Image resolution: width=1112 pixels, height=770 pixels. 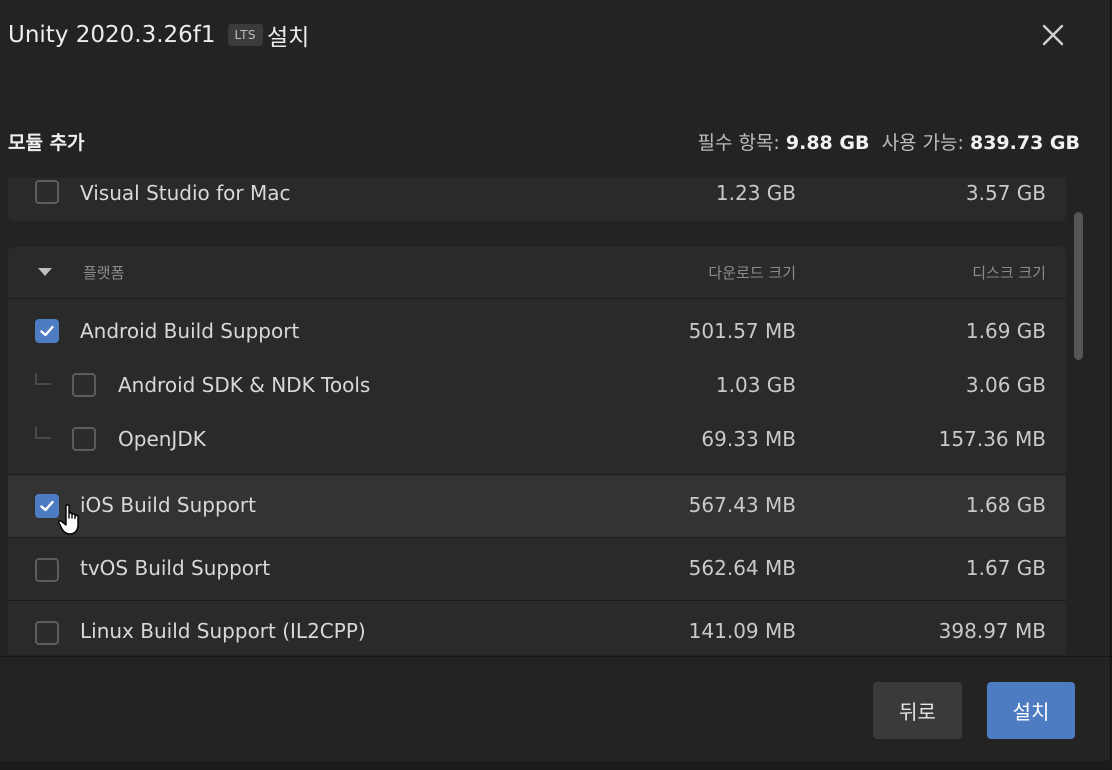 I want to click on disk-size: 157.36 MB, so click(x=992, y=439).